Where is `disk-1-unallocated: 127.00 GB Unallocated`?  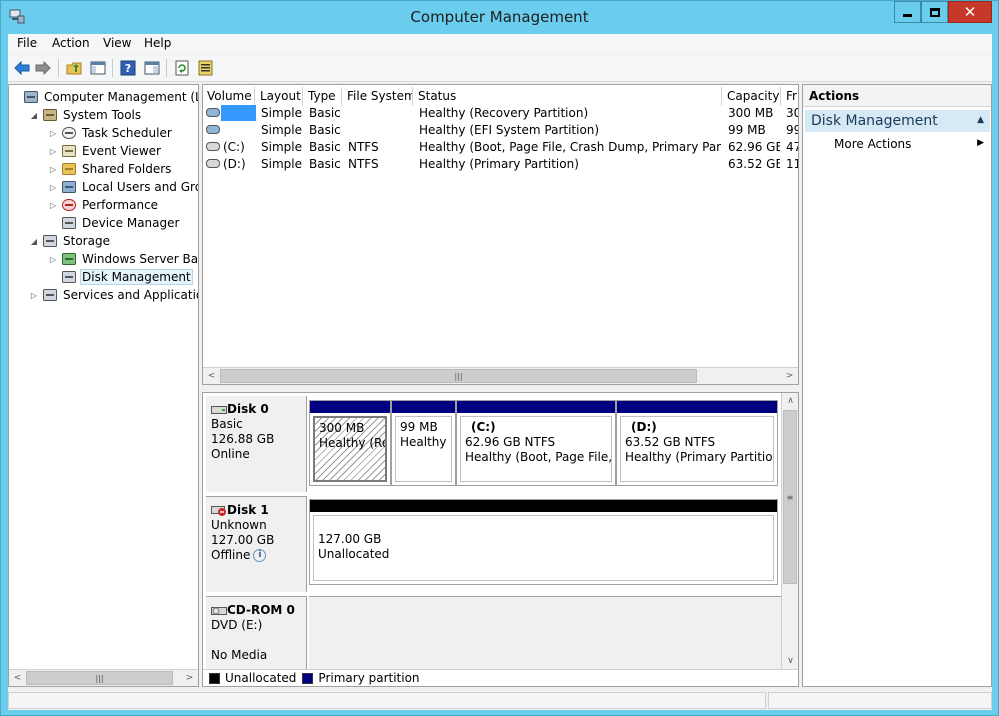
disk-1-unallocated: 127.00 GB Unallocated is located at coordinates (543, 542).